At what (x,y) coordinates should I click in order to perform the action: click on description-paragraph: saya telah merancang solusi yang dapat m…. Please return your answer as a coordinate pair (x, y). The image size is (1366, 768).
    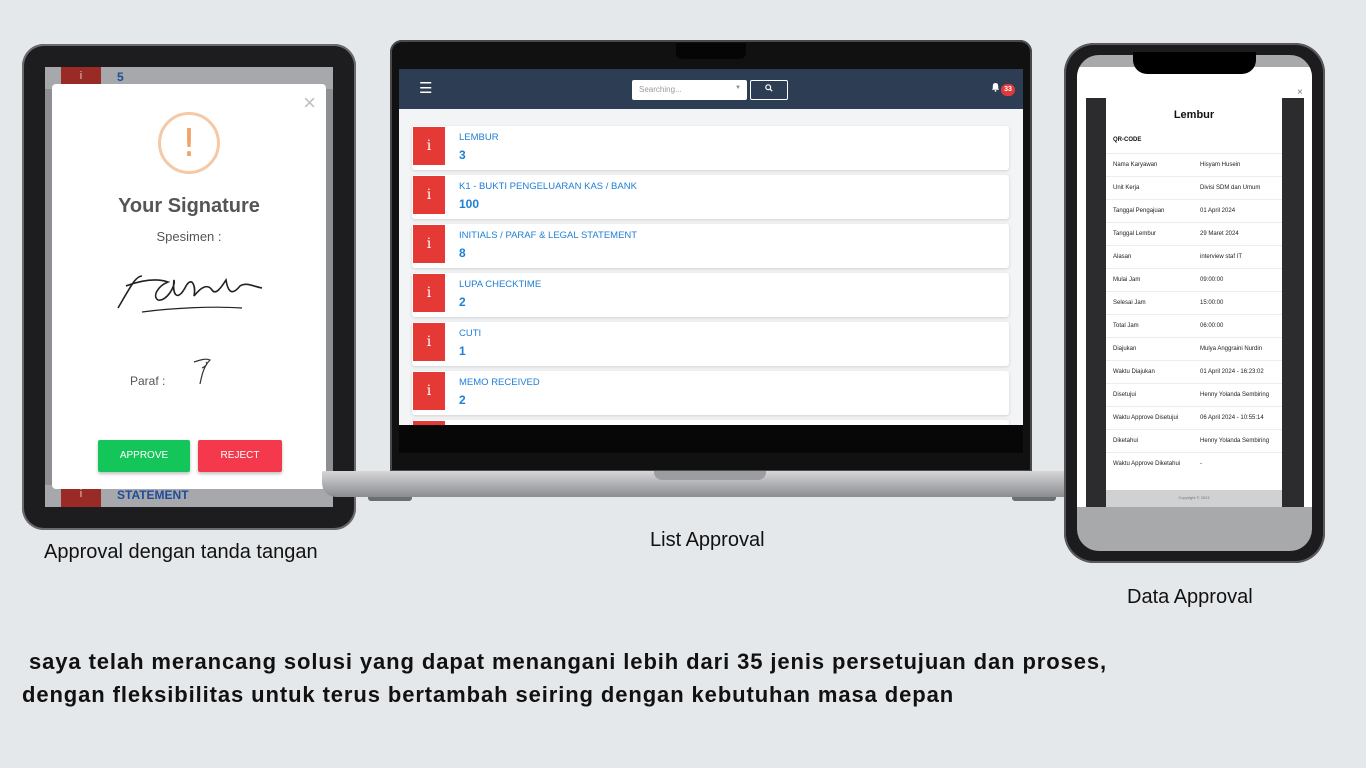
    Looking at the image, I should click on (682, 678).